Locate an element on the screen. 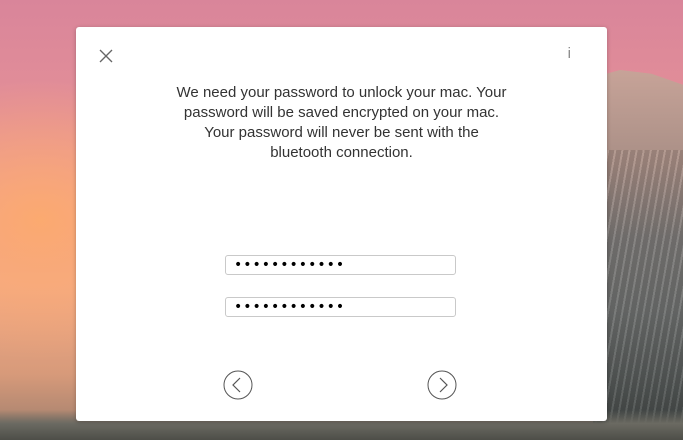  password-field is located at coordinates (340, 265).